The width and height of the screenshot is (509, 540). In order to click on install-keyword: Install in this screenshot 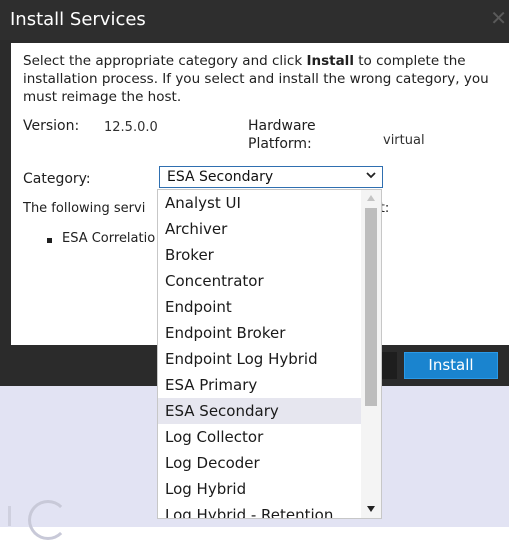, I will do `click(330, 61)`.